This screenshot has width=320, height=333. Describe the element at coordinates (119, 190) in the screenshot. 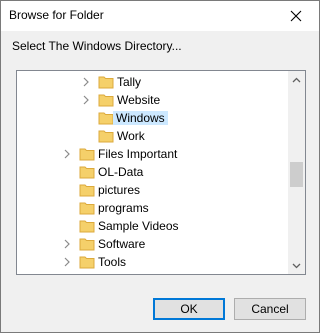

I see `tree-item-label: pictures` at that location.